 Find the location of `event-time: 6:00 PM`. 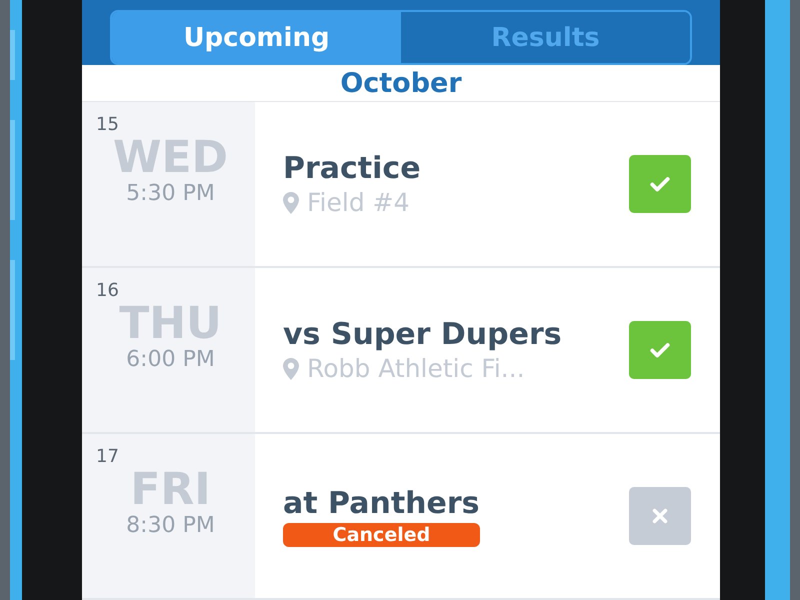

event-time: 6:00 PM is located at coordinates (170, 359).